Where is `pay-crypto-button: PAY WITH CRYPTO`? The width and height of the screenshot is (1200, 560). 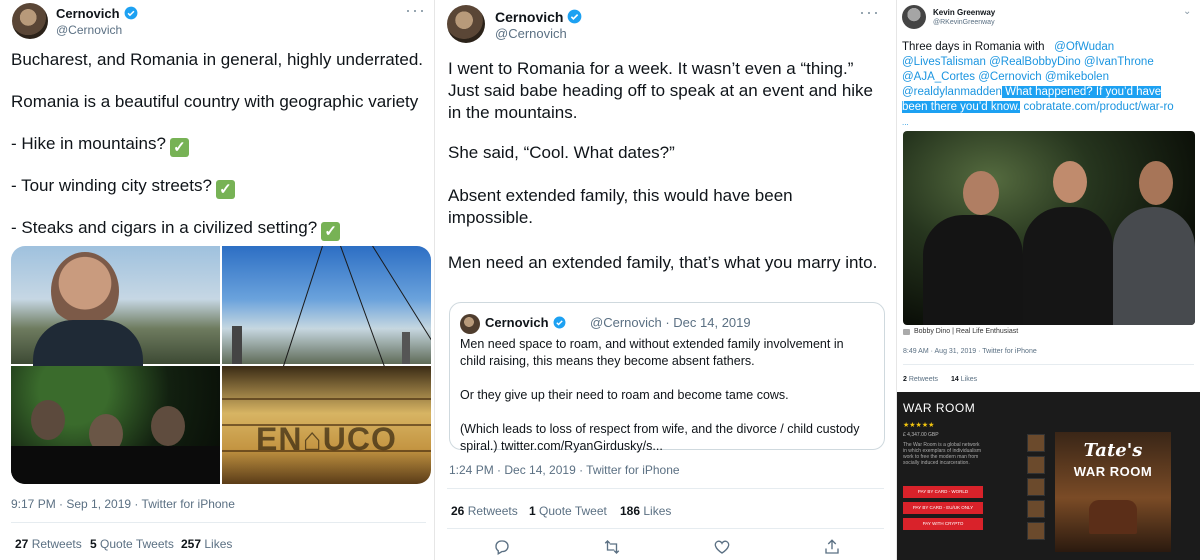
pay-crypto-button: PAY WITH CRYPTO is located at coordinates (943, 524).